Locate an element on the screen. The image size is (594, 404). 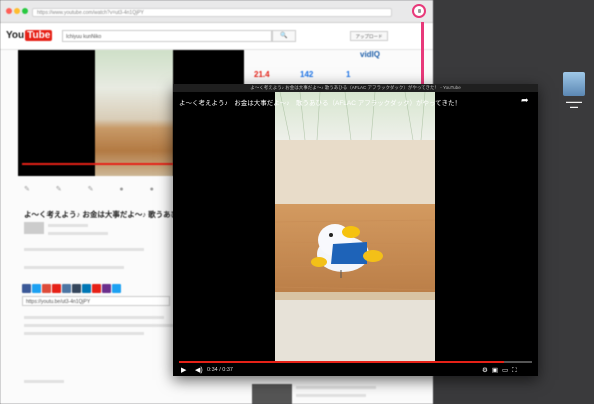
reddit-icon is located at coordinates (96, 288).